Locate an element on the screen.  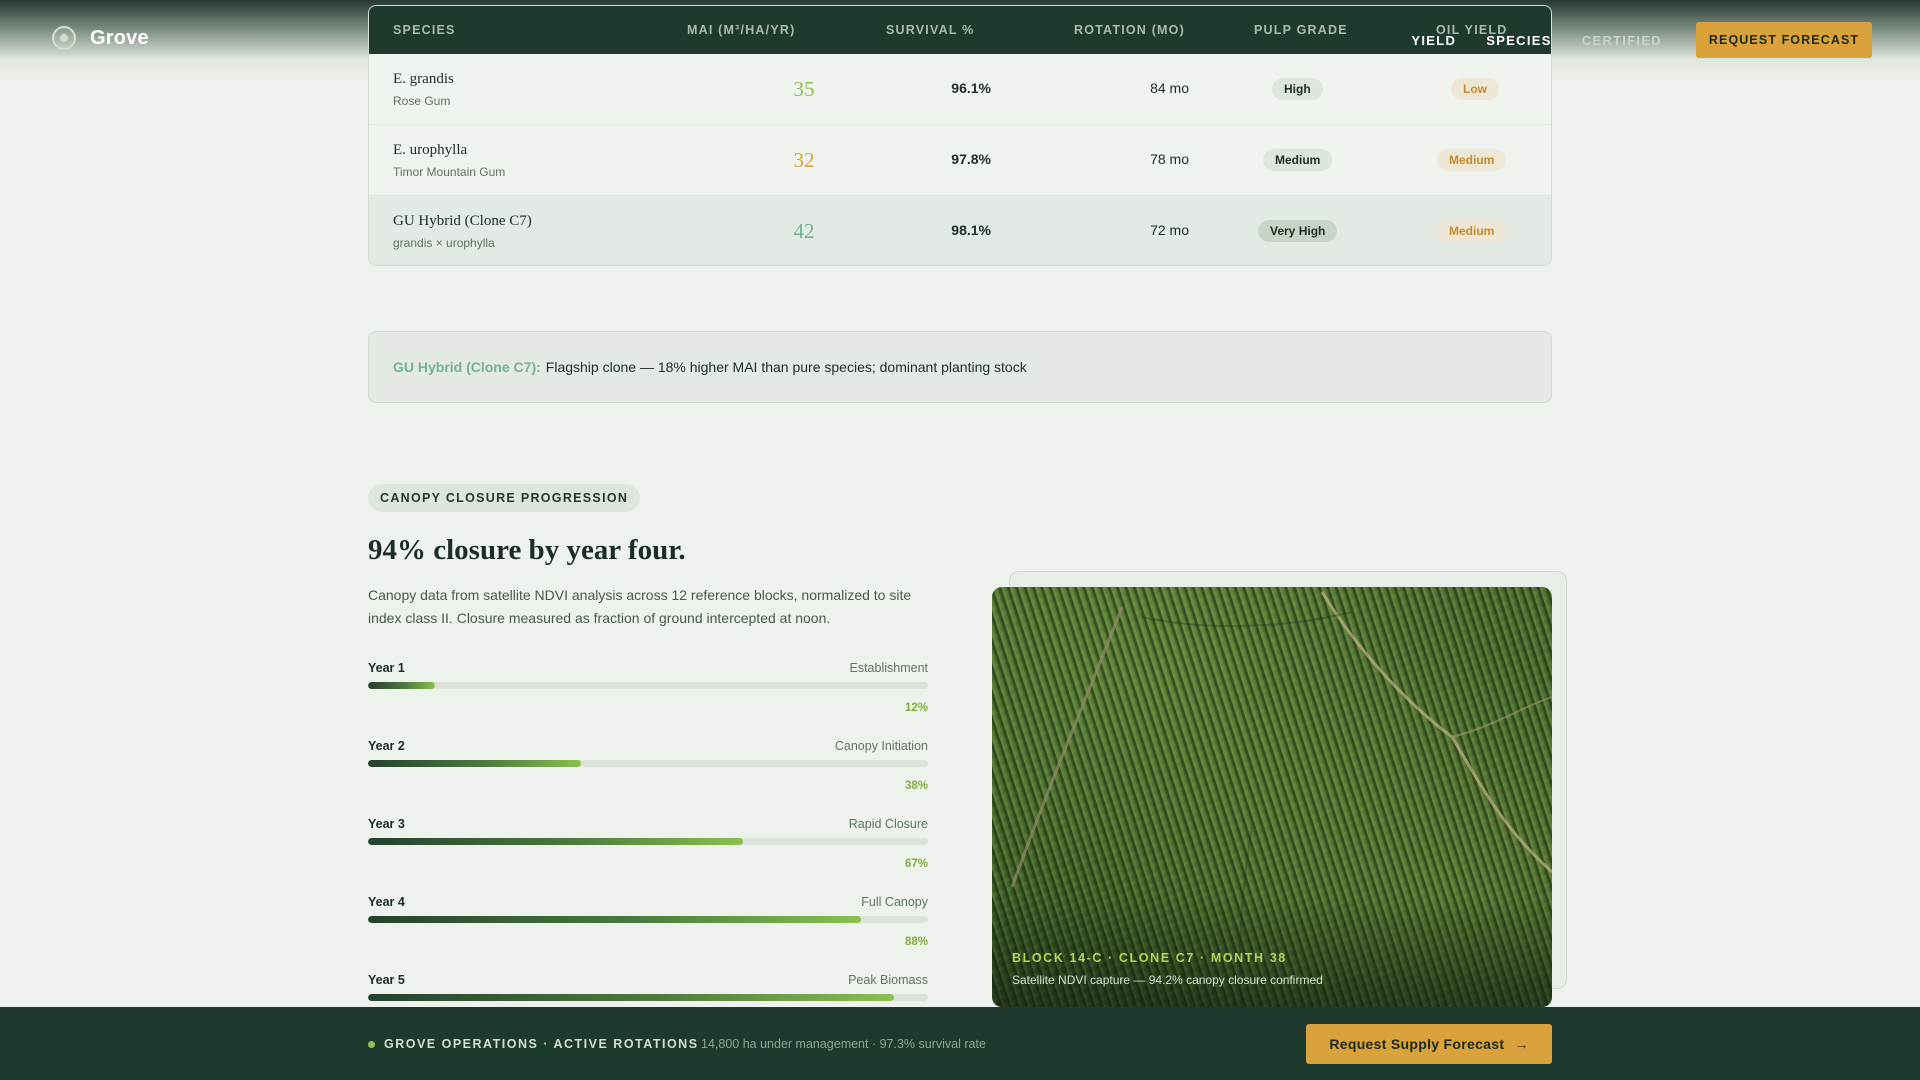
progress-year: Year 3 is located at coordinates (386, 824).